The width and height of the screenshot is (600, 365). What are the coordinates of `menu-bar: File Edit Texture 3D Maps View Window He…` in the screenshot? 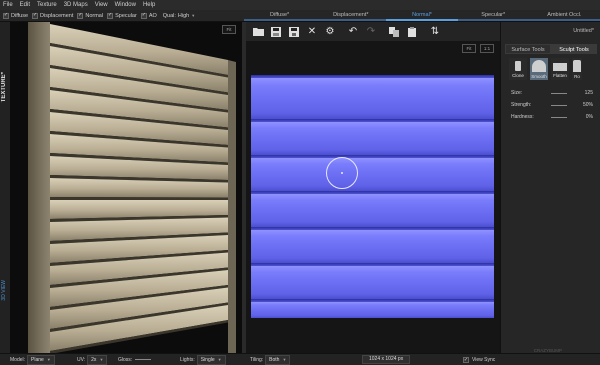 It's located at (300, 5).